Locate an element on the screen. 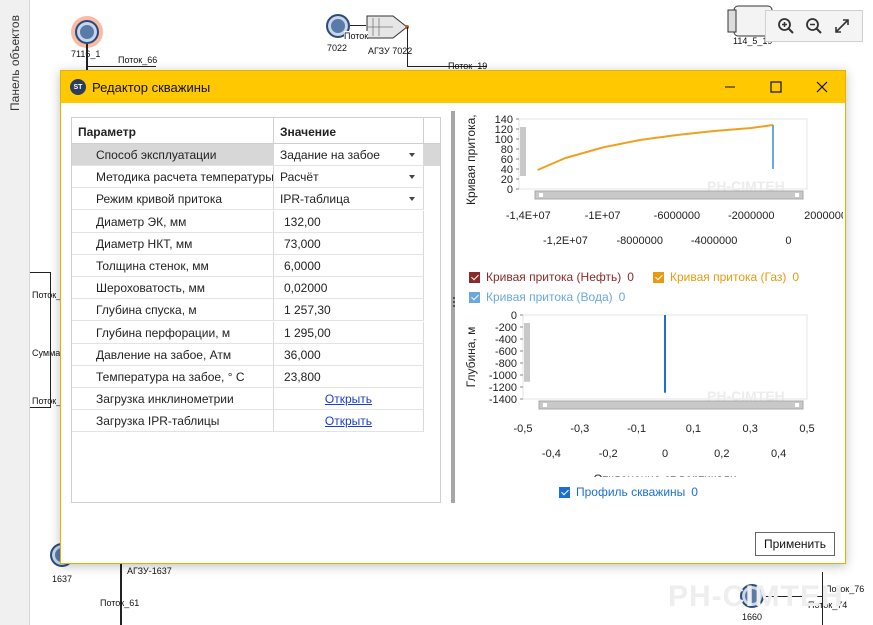  close-button is located at coordinates (822, 87).